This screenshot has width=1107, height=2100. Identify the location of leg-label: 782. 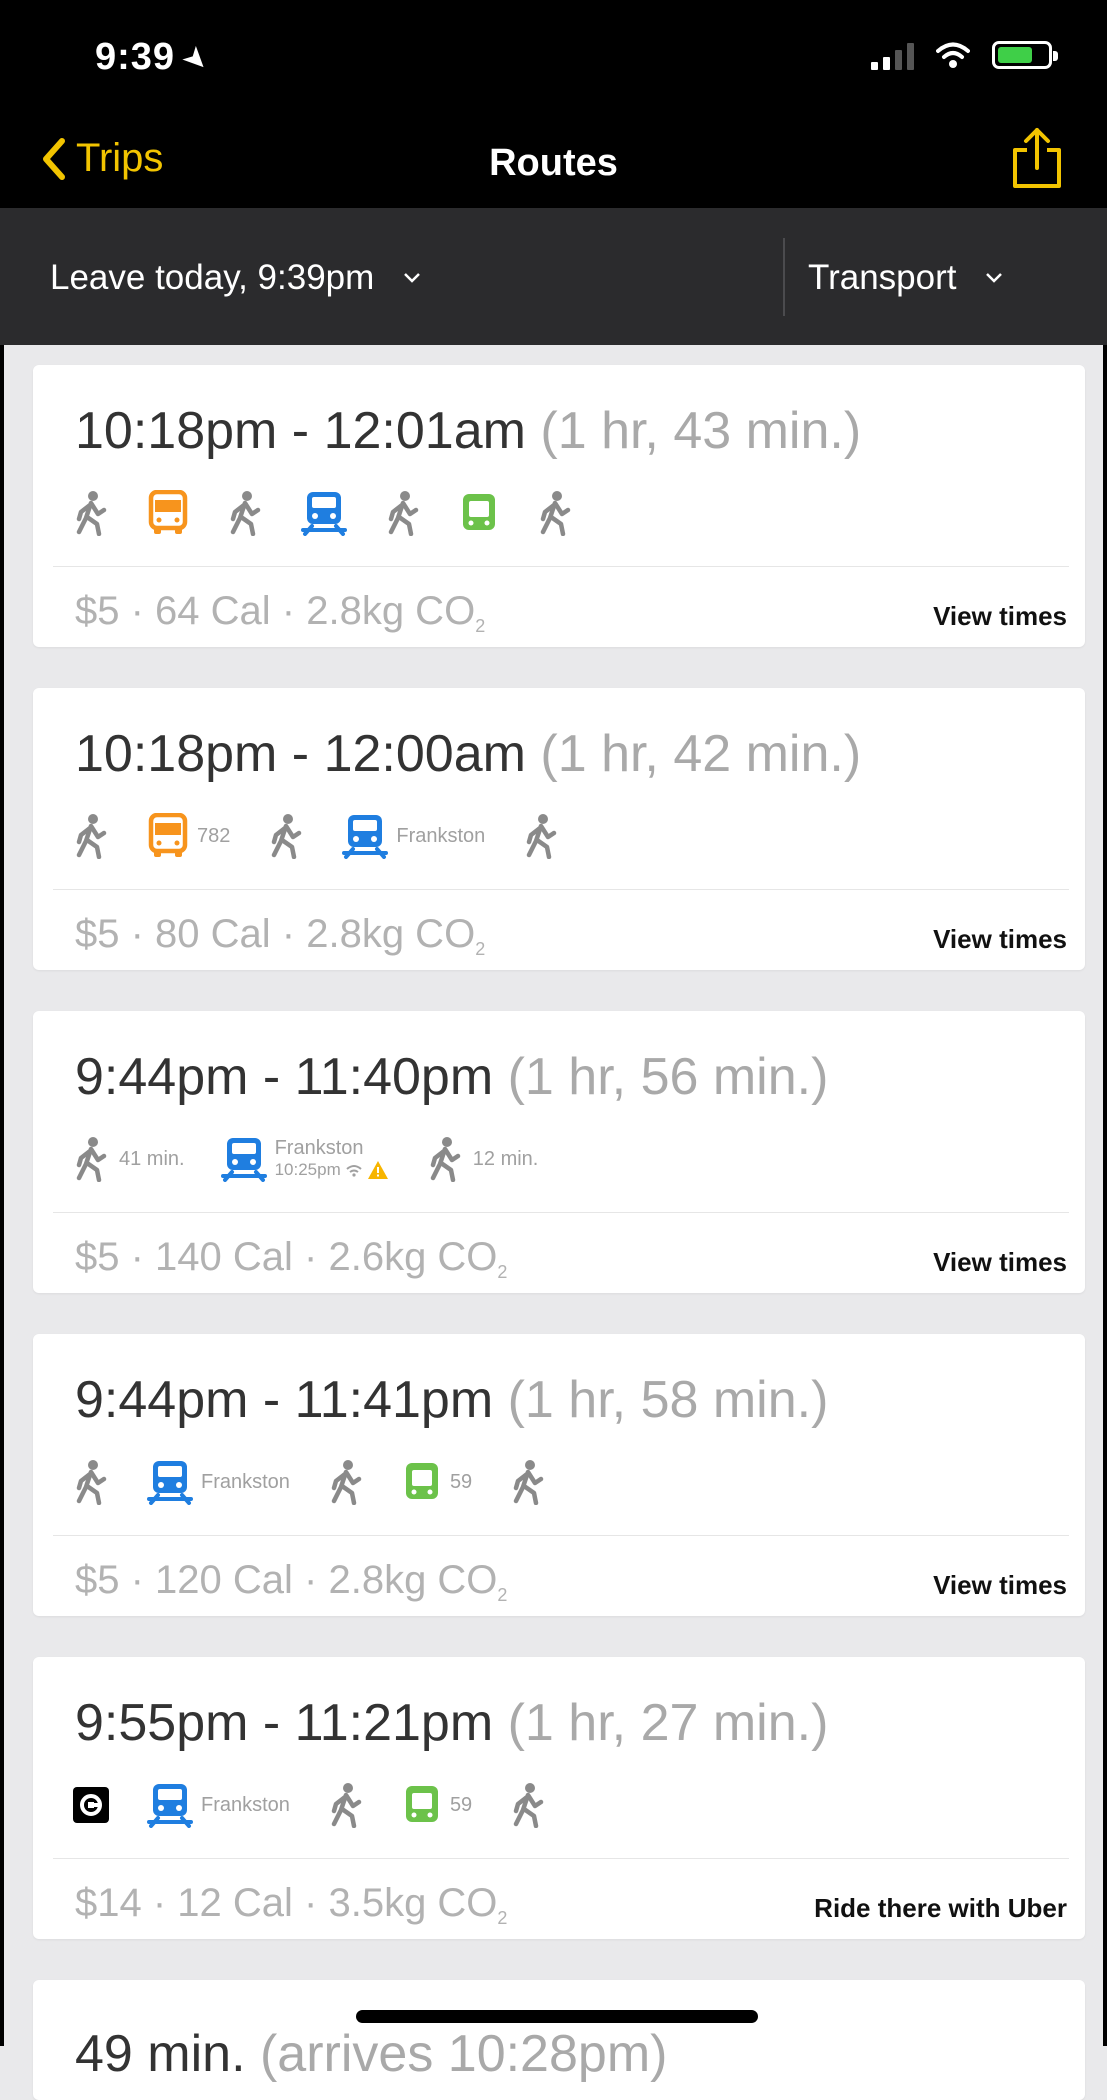
(214, 836).